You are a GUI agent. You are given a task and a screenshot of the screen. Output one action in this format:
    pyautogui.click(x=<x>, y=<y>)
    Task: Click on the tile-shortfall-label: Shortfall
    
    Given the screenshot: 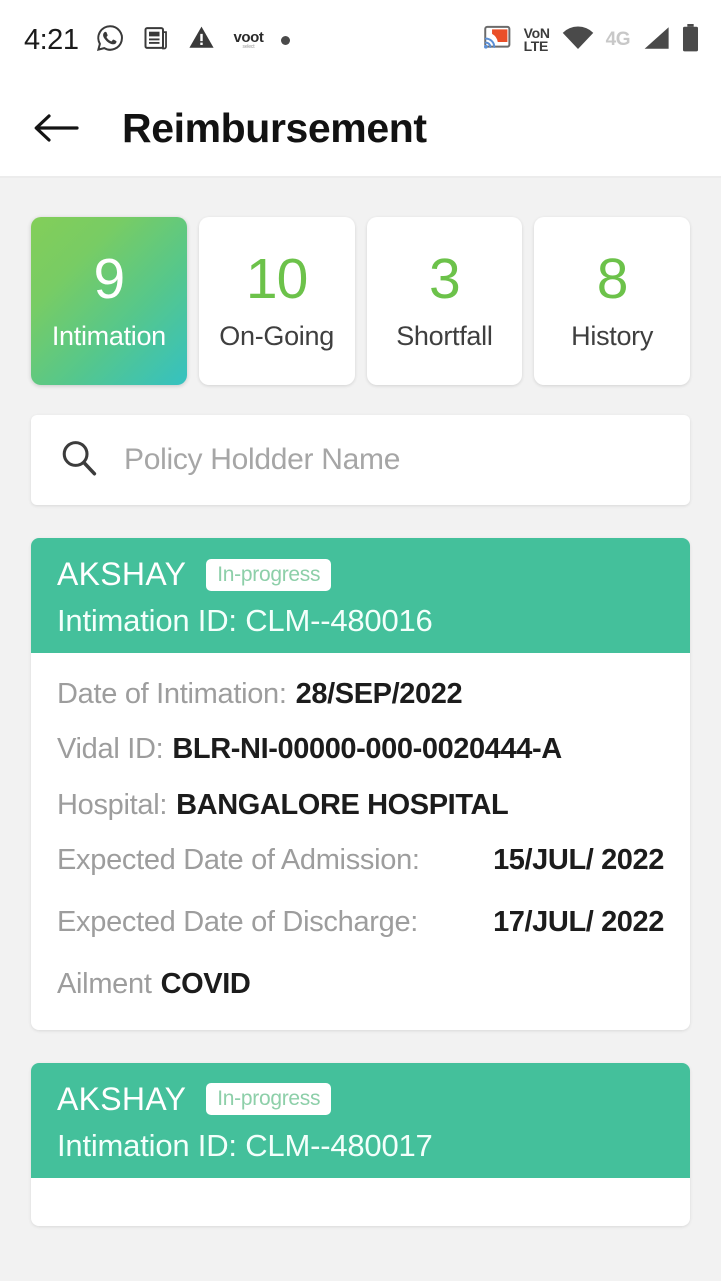 What is the action you would take?
    pyautogui.click(x=444, y=335)
    